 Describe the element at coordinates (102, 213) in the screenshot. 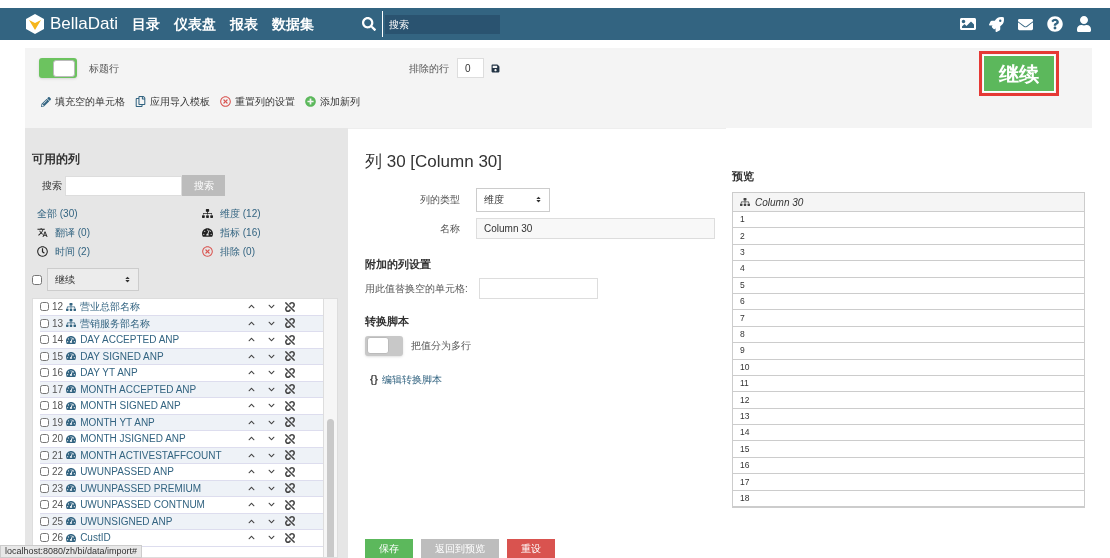

I see `filter-link: 全部 (30)` at that location.